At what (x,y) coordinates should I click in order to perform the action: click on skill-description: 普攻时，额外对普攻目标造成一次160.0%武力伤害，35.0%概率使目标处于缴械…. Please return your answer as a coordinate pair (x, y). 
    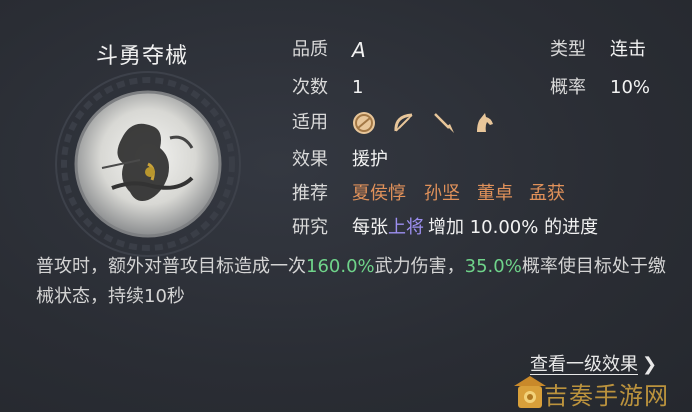
    Looking at the image, I should click on (351, 282).